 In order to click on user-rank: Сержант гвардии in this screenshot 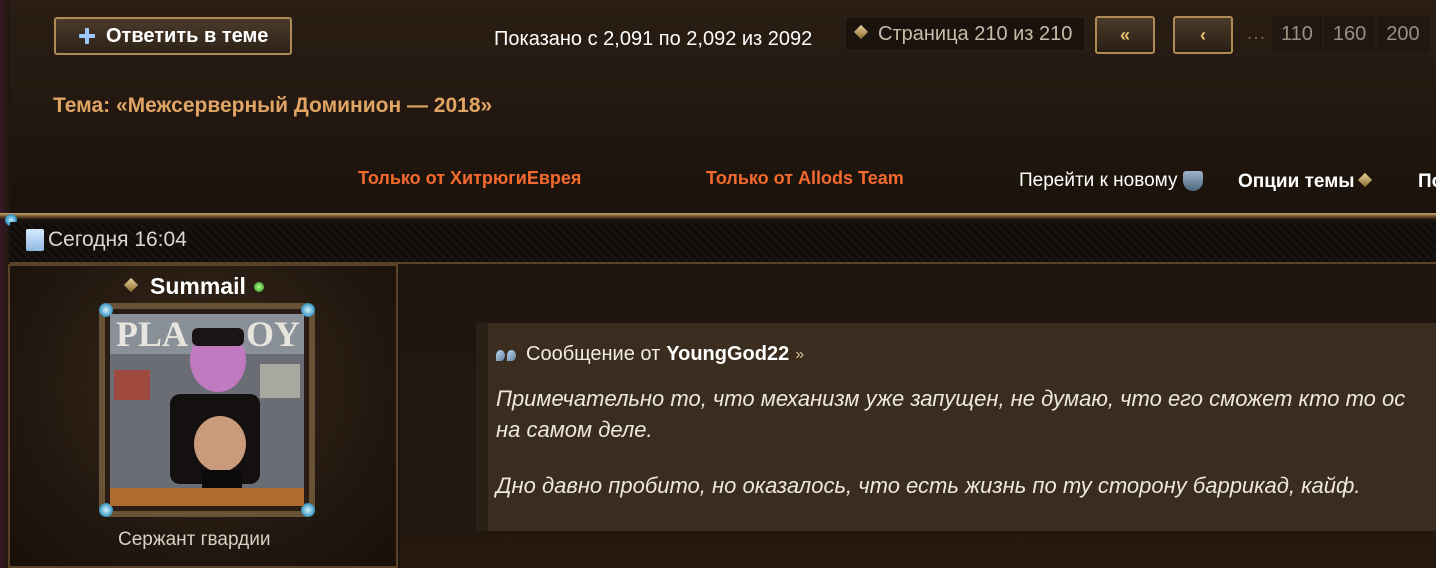, I will do `click(194, 539)`.